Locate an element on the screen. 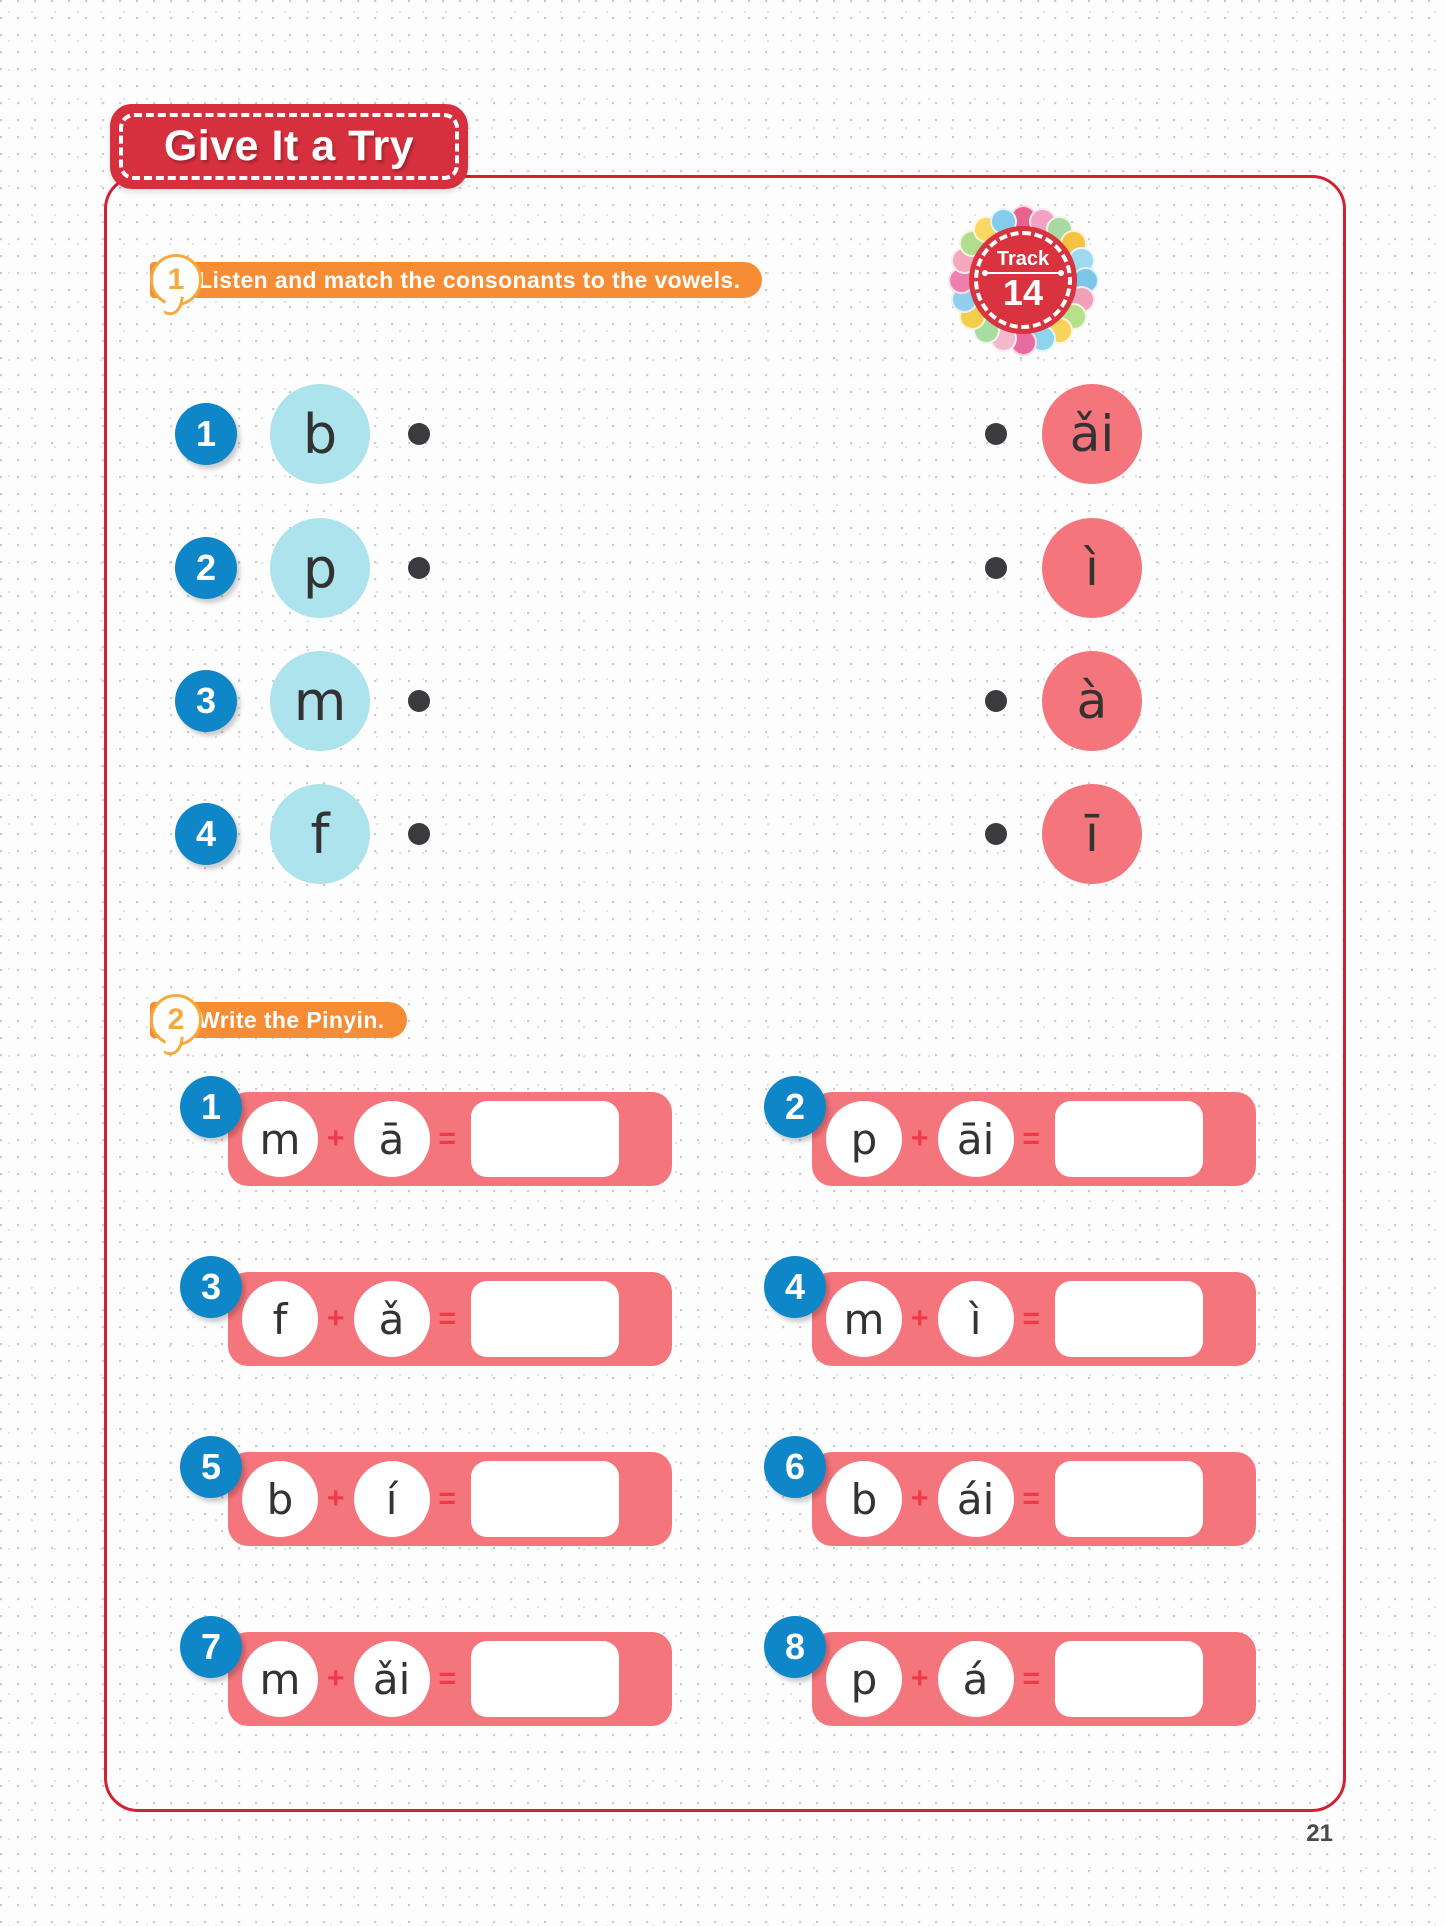 This screenshot has width=1445, height=1926. match-number-1: 1 is located at coordinates (206, 434).